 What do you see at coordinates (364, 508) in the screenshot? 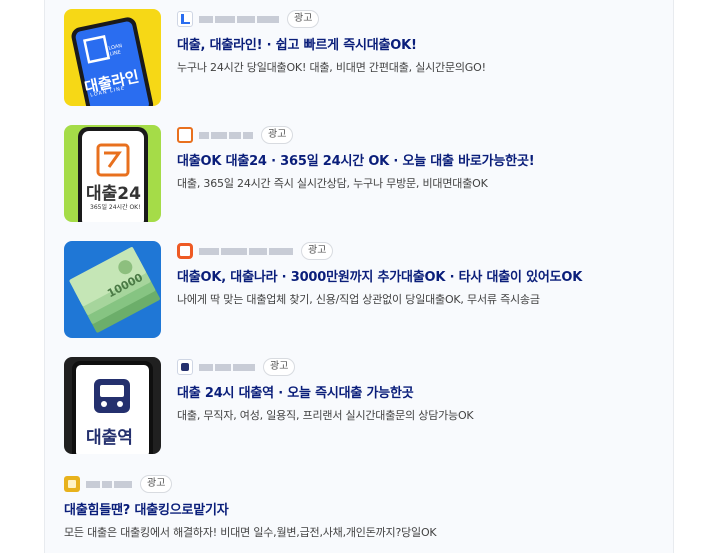
I see `ad-title: 대출힘들땐? 대출킹으로맡기자` at bounding box center [364, 508].